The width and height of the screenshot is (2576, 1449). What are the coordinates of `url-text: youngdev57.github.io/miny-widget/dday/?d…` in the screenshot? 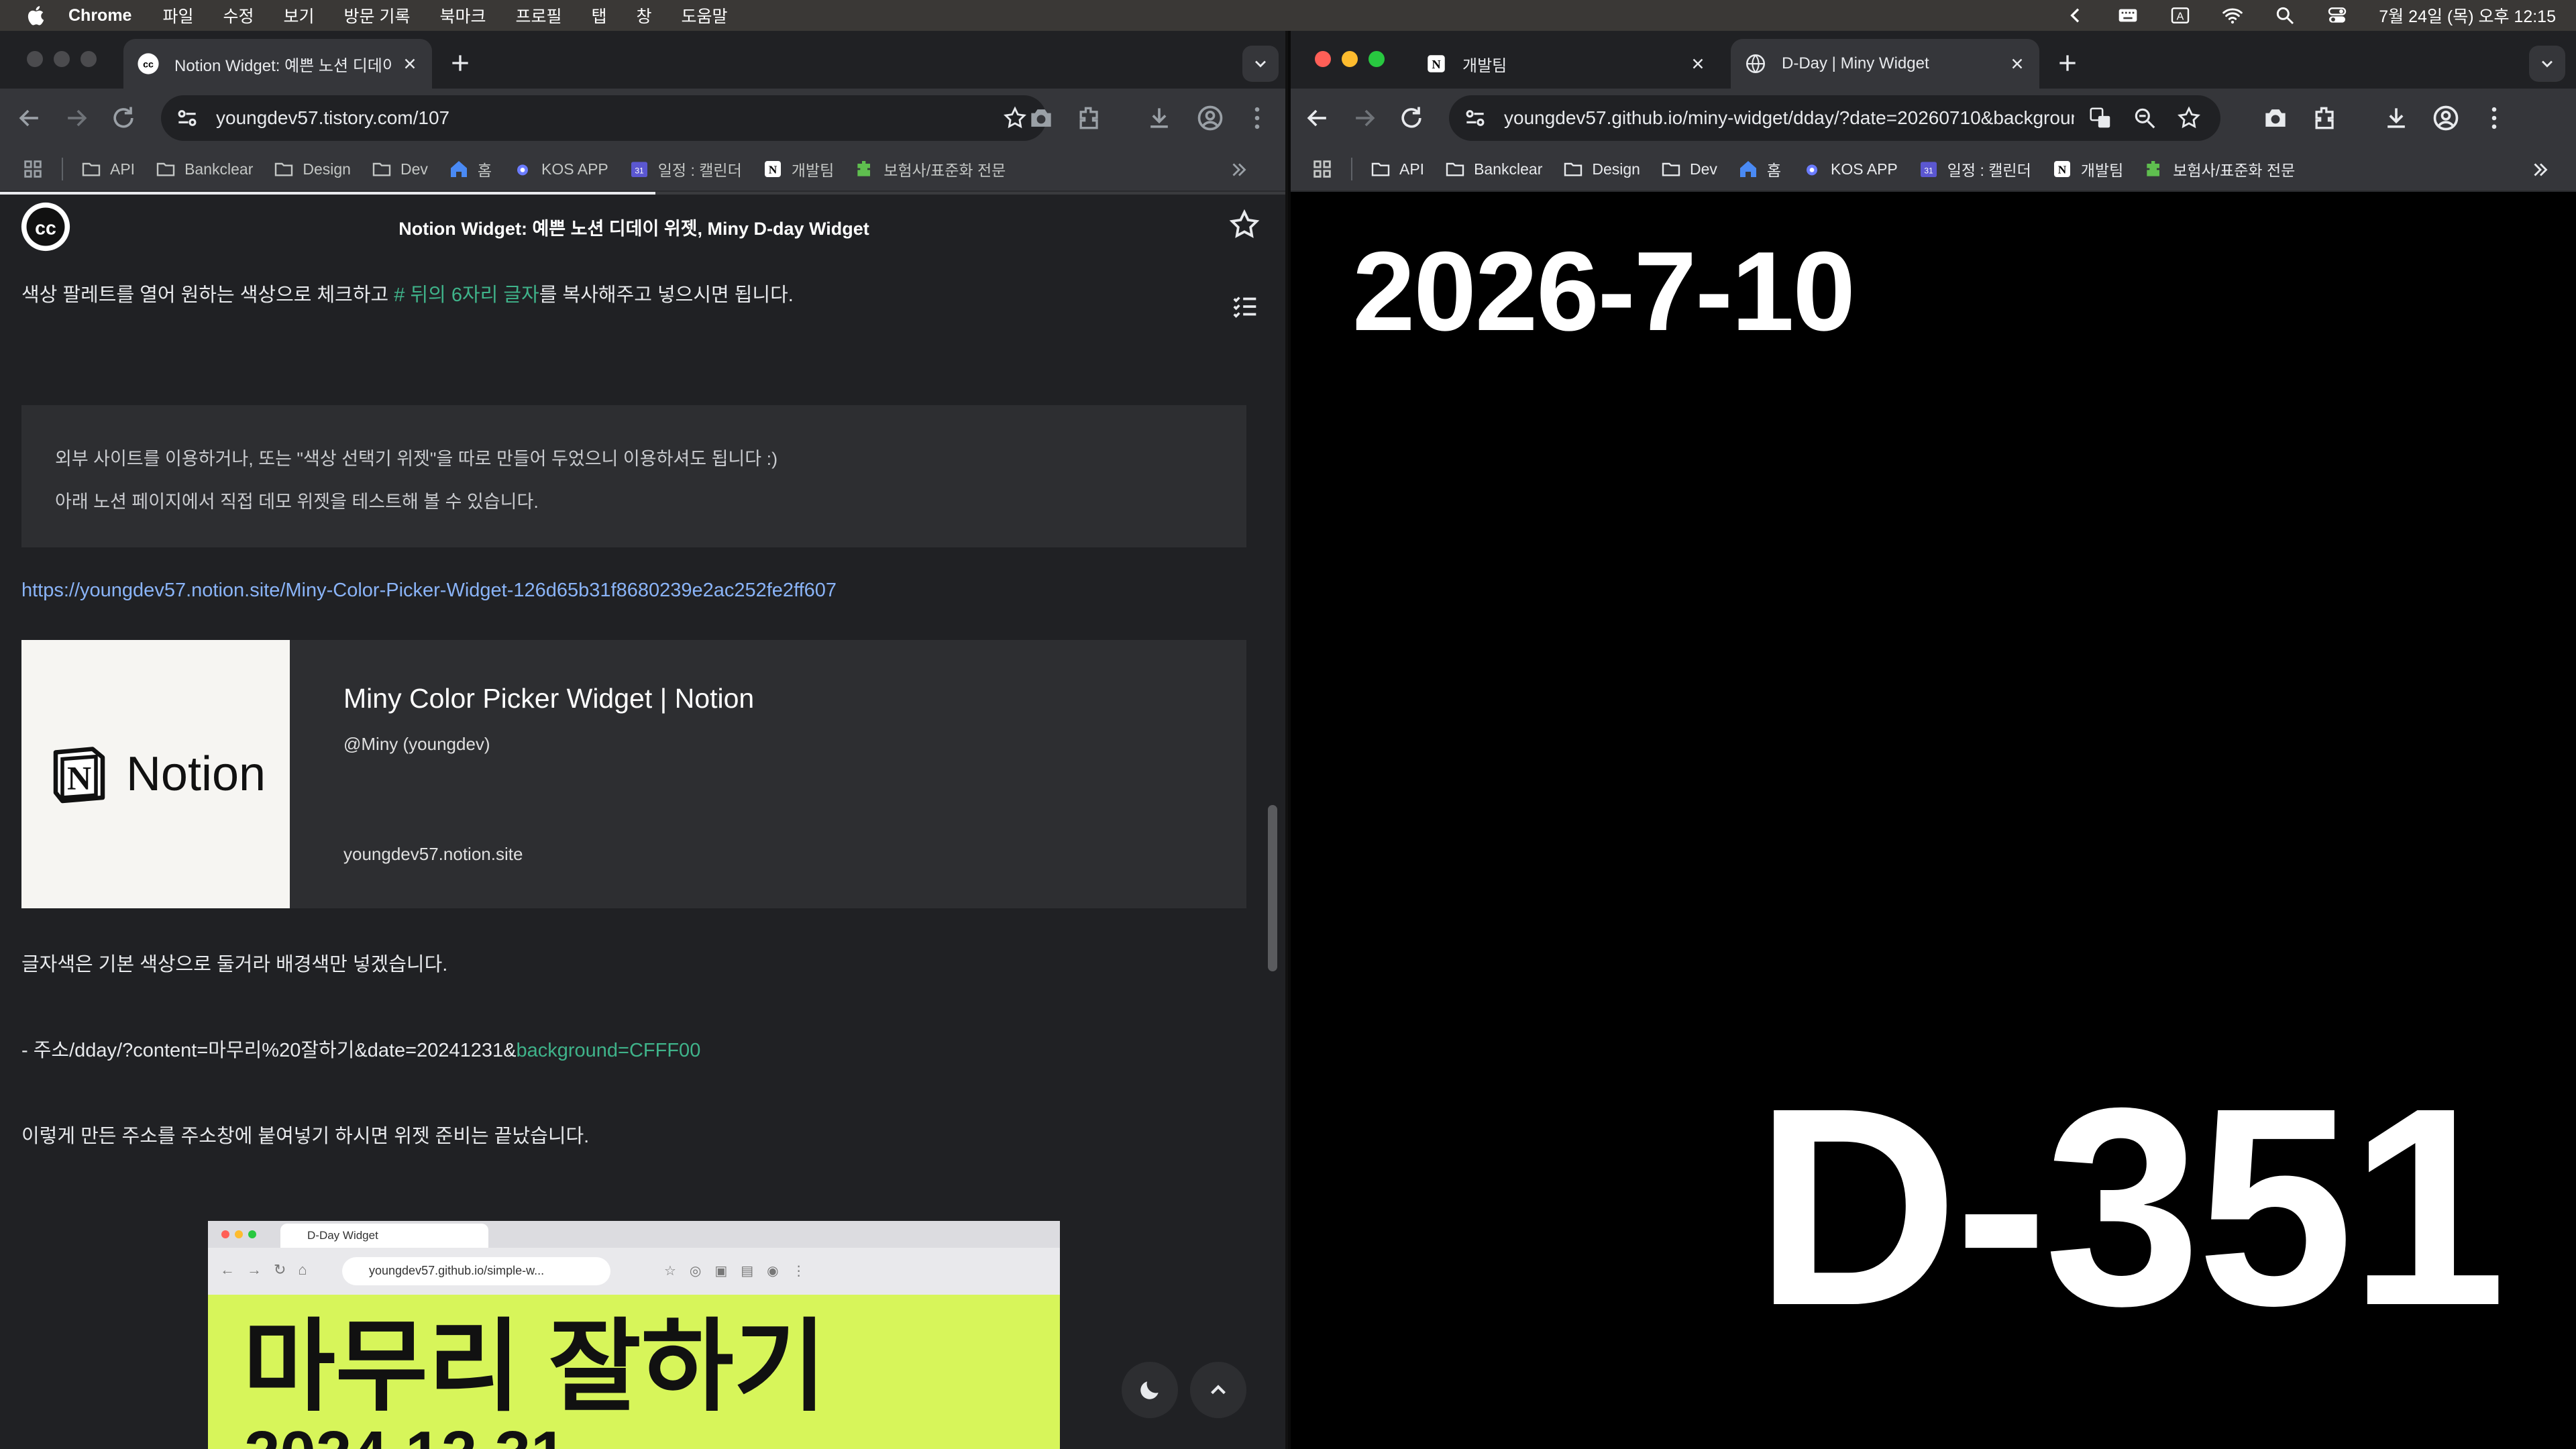 It's located at (1789, 118).